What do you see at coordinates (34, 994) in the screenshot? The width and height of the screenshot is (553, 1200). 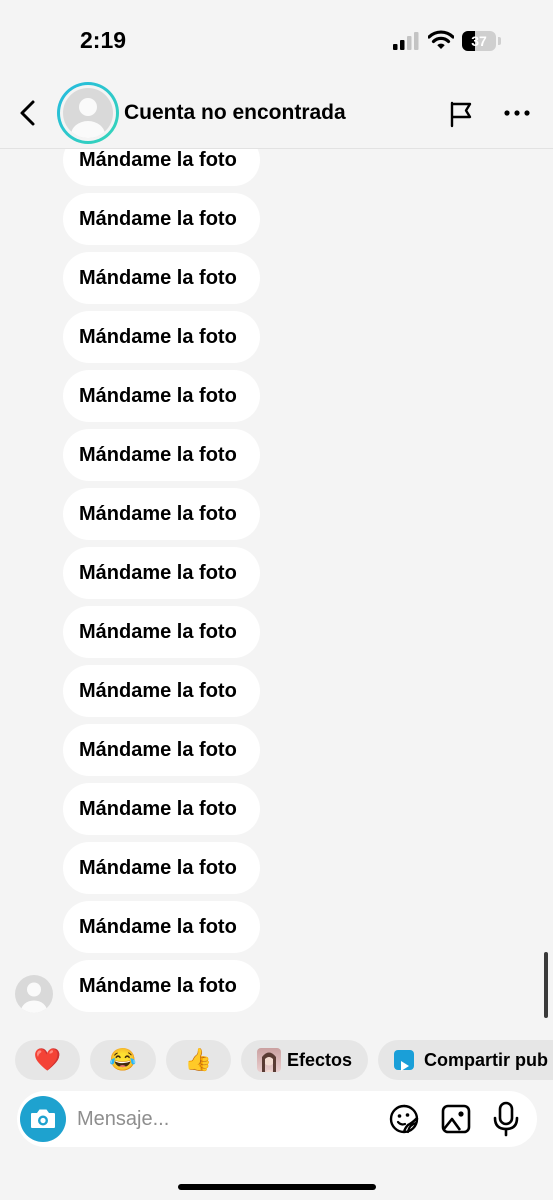 I see `sender-avatar` at bounding box center [34, 994].